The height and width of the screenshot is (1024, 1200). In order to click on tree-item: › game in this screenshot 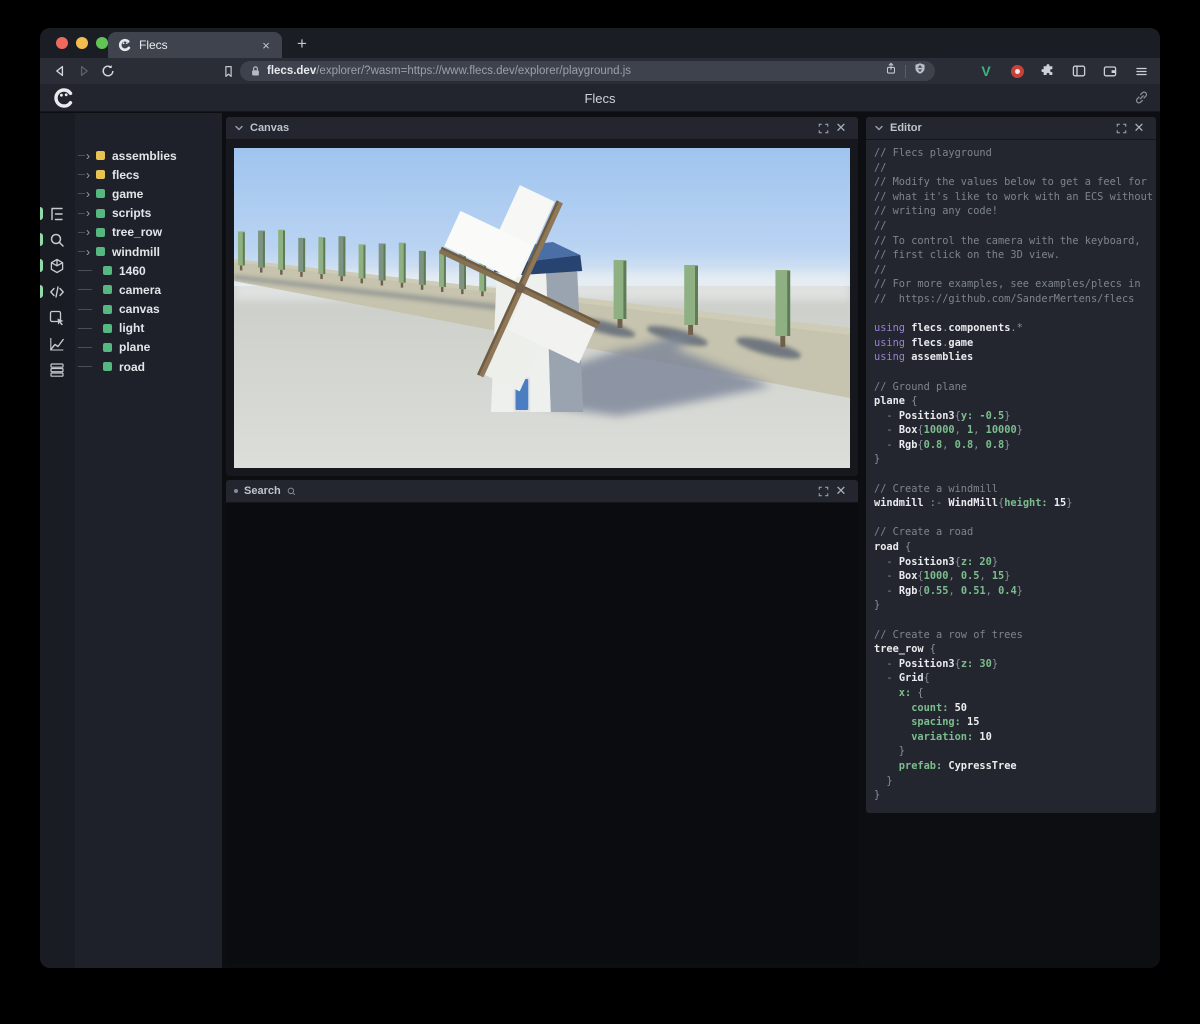, I will do `click(148, 193)`.